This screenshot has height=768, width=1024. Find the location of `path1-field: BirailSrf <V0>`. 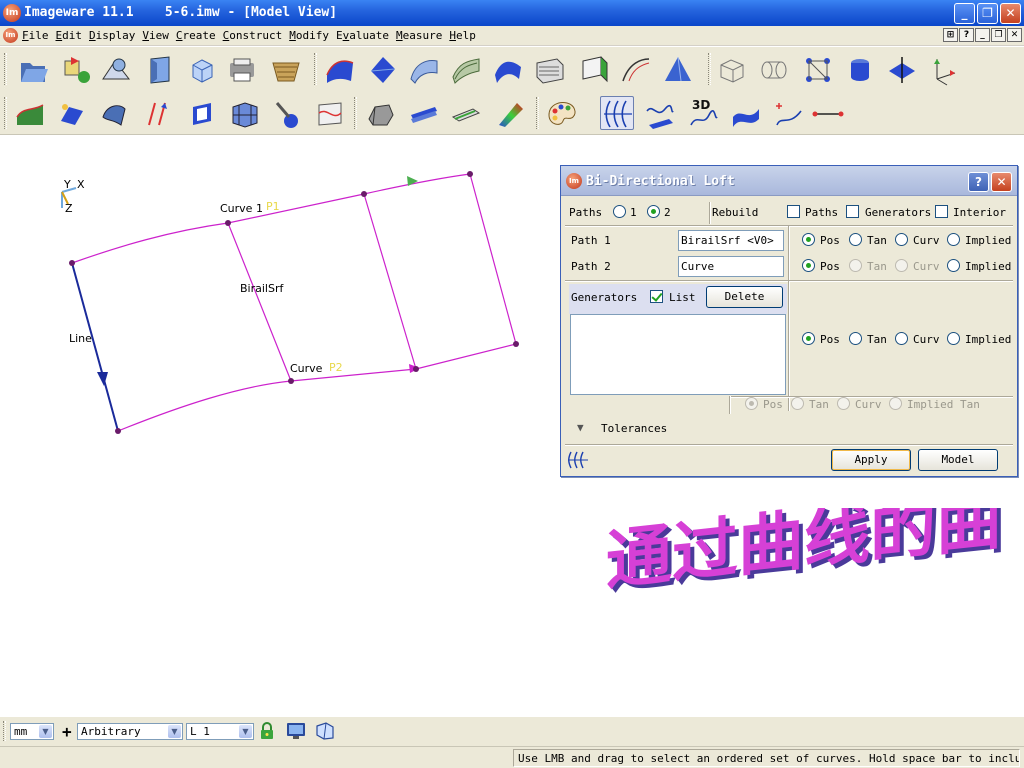

path1-field: BirailSrf <V0> is located at coordinates (731, 240).